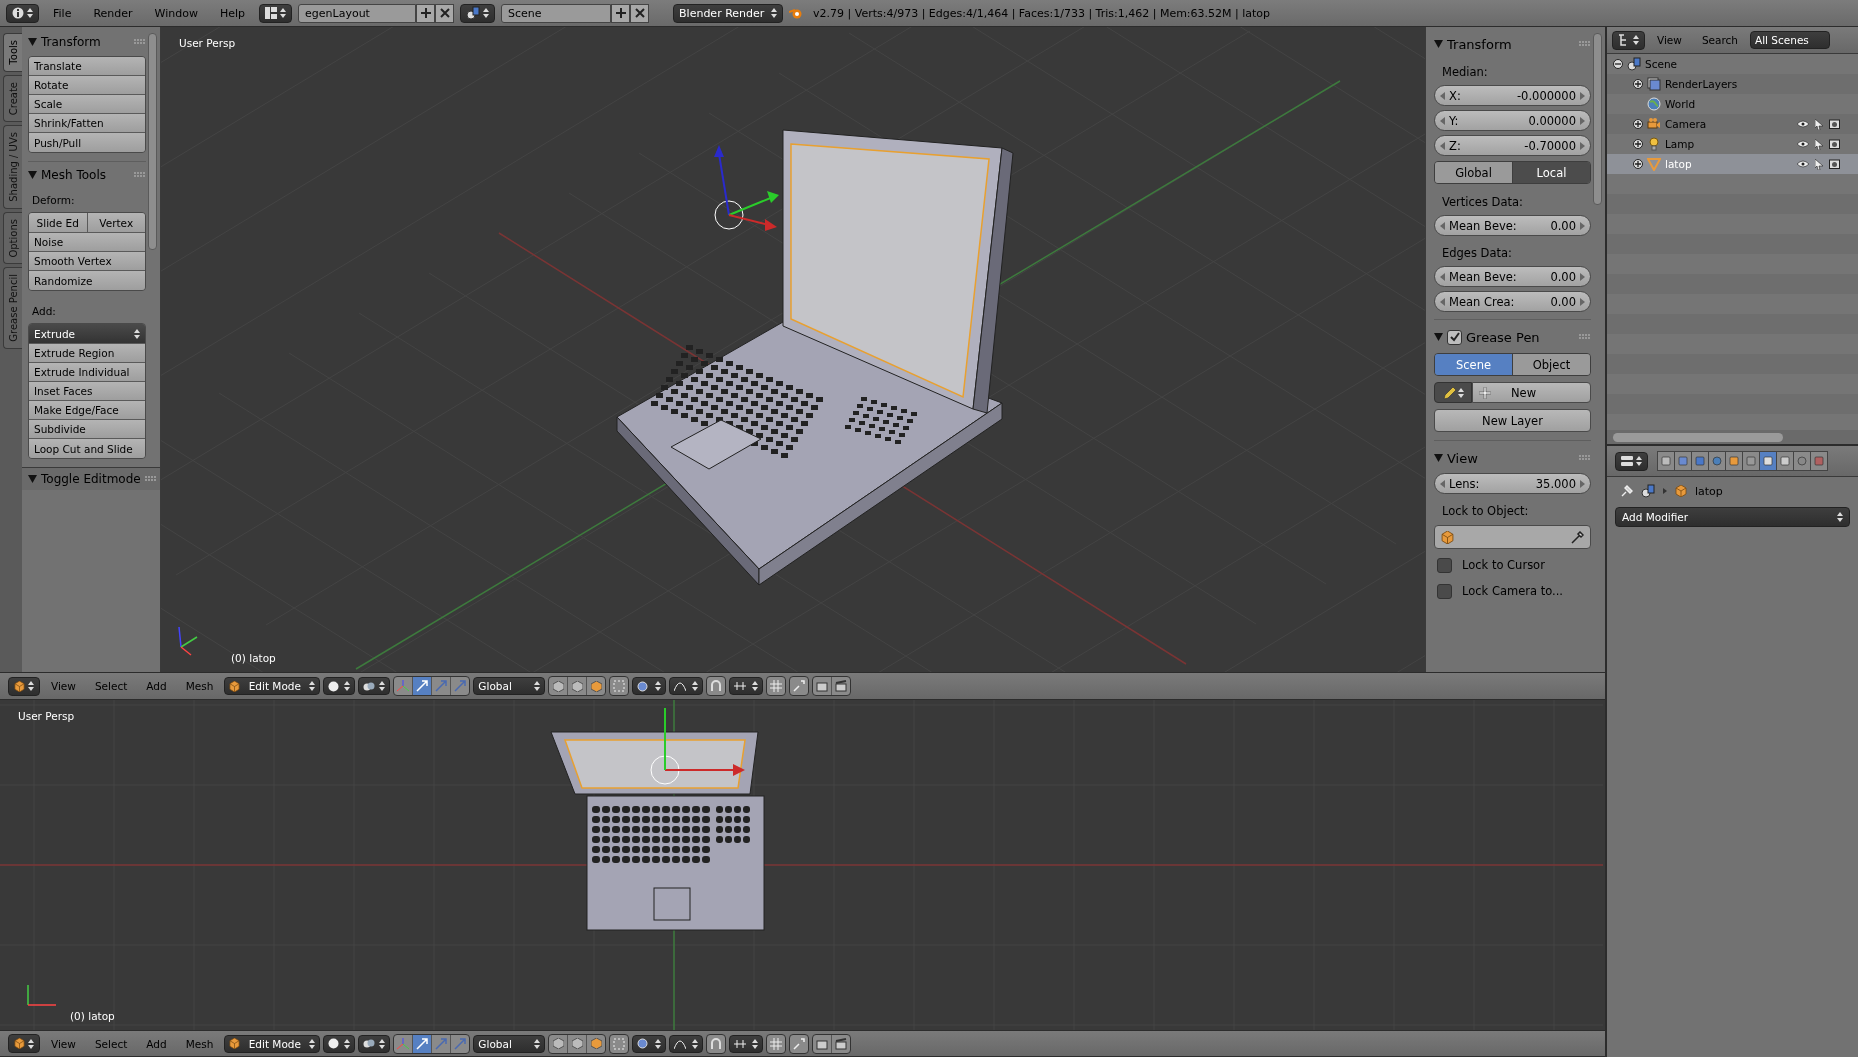 The height and width of the screenshot is (1057, 1858). Describe the element at coordinates (58, 222) in the screenshot. I see `tool-button: Slide Ed` at that location.